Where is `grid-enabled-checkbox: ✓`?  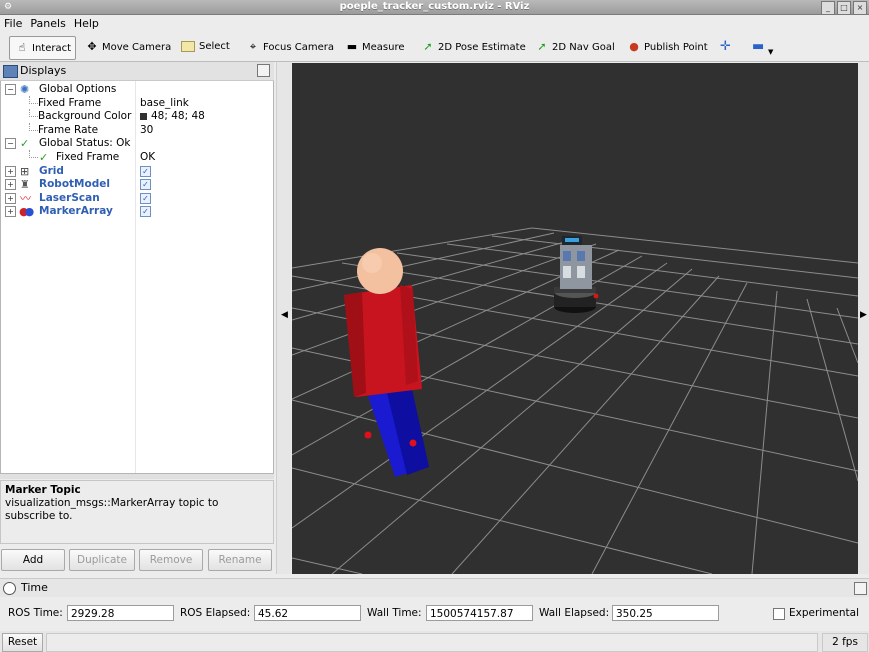 grid-enabled-checkbox: ✓ is located at coordinates (145, 171).